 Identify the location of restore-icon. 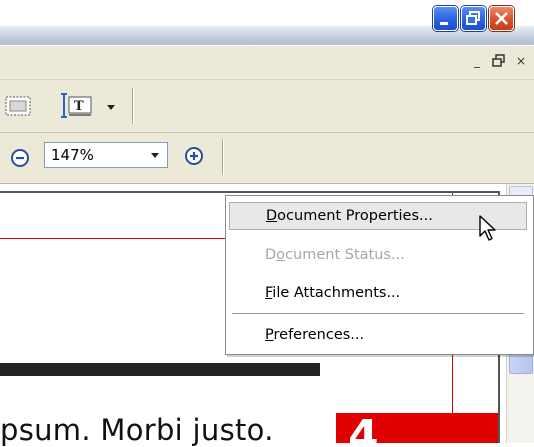
(473, 18).